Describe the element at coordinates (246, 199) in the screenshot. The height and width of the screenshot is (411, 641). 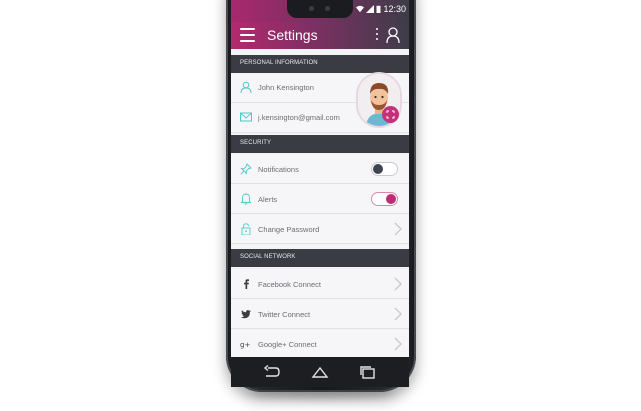
I see `bell-icon` at that location.